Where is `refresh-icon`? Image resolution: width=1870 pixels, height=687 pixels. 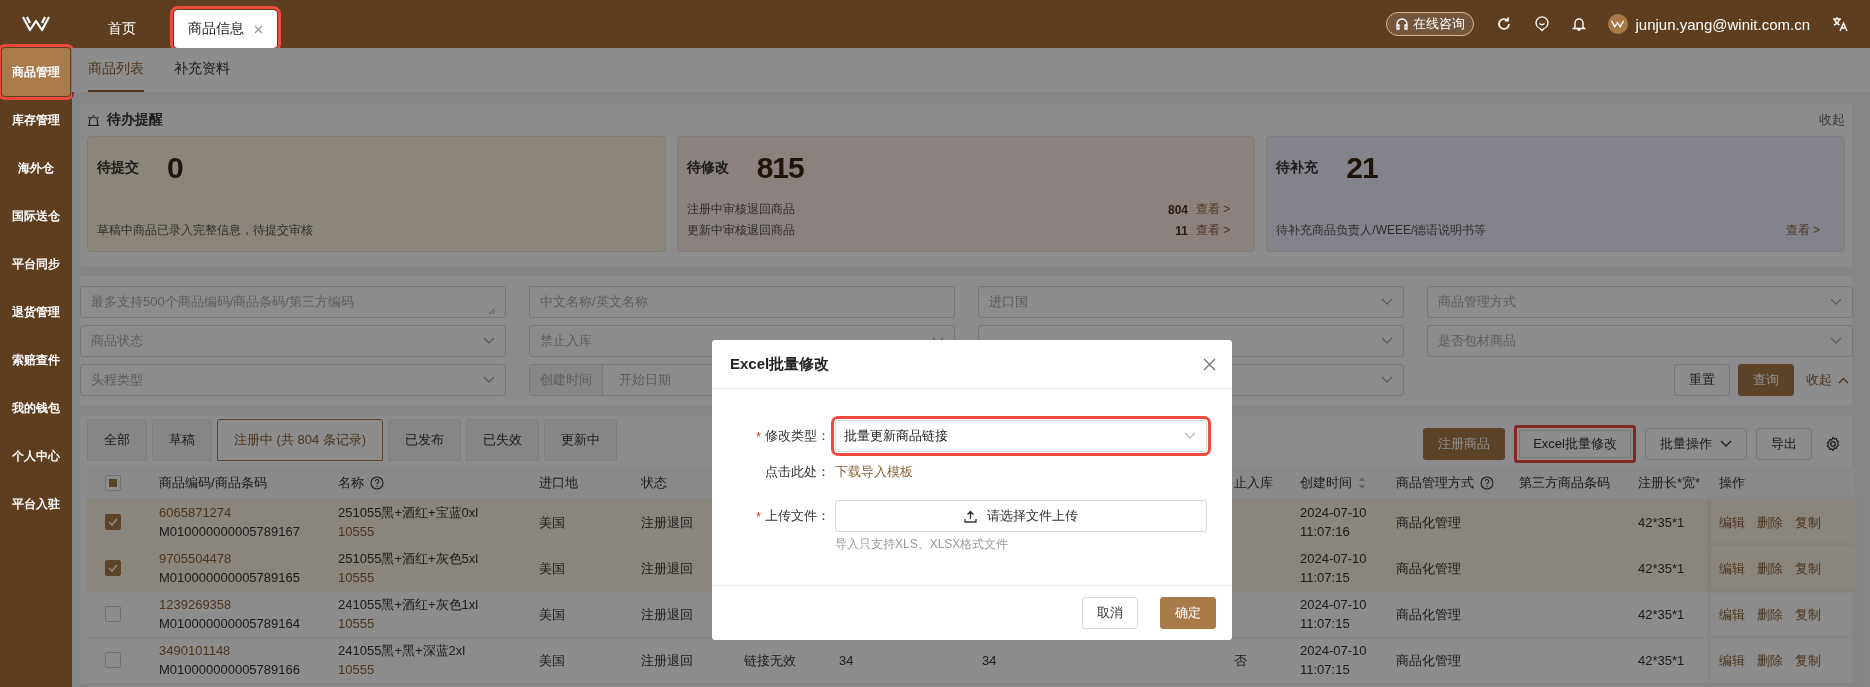 refresh-icon is located at coordinates (1503, 24).